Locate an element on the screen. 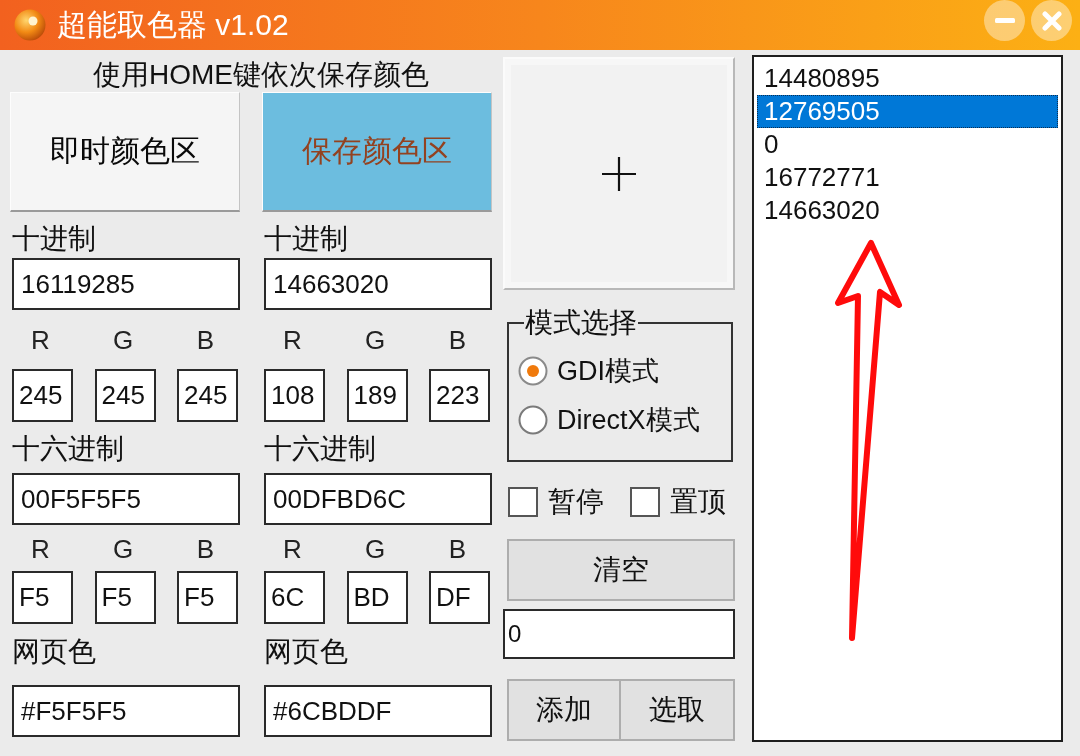  action-button: 选取 is located at coordinates (678, 710).